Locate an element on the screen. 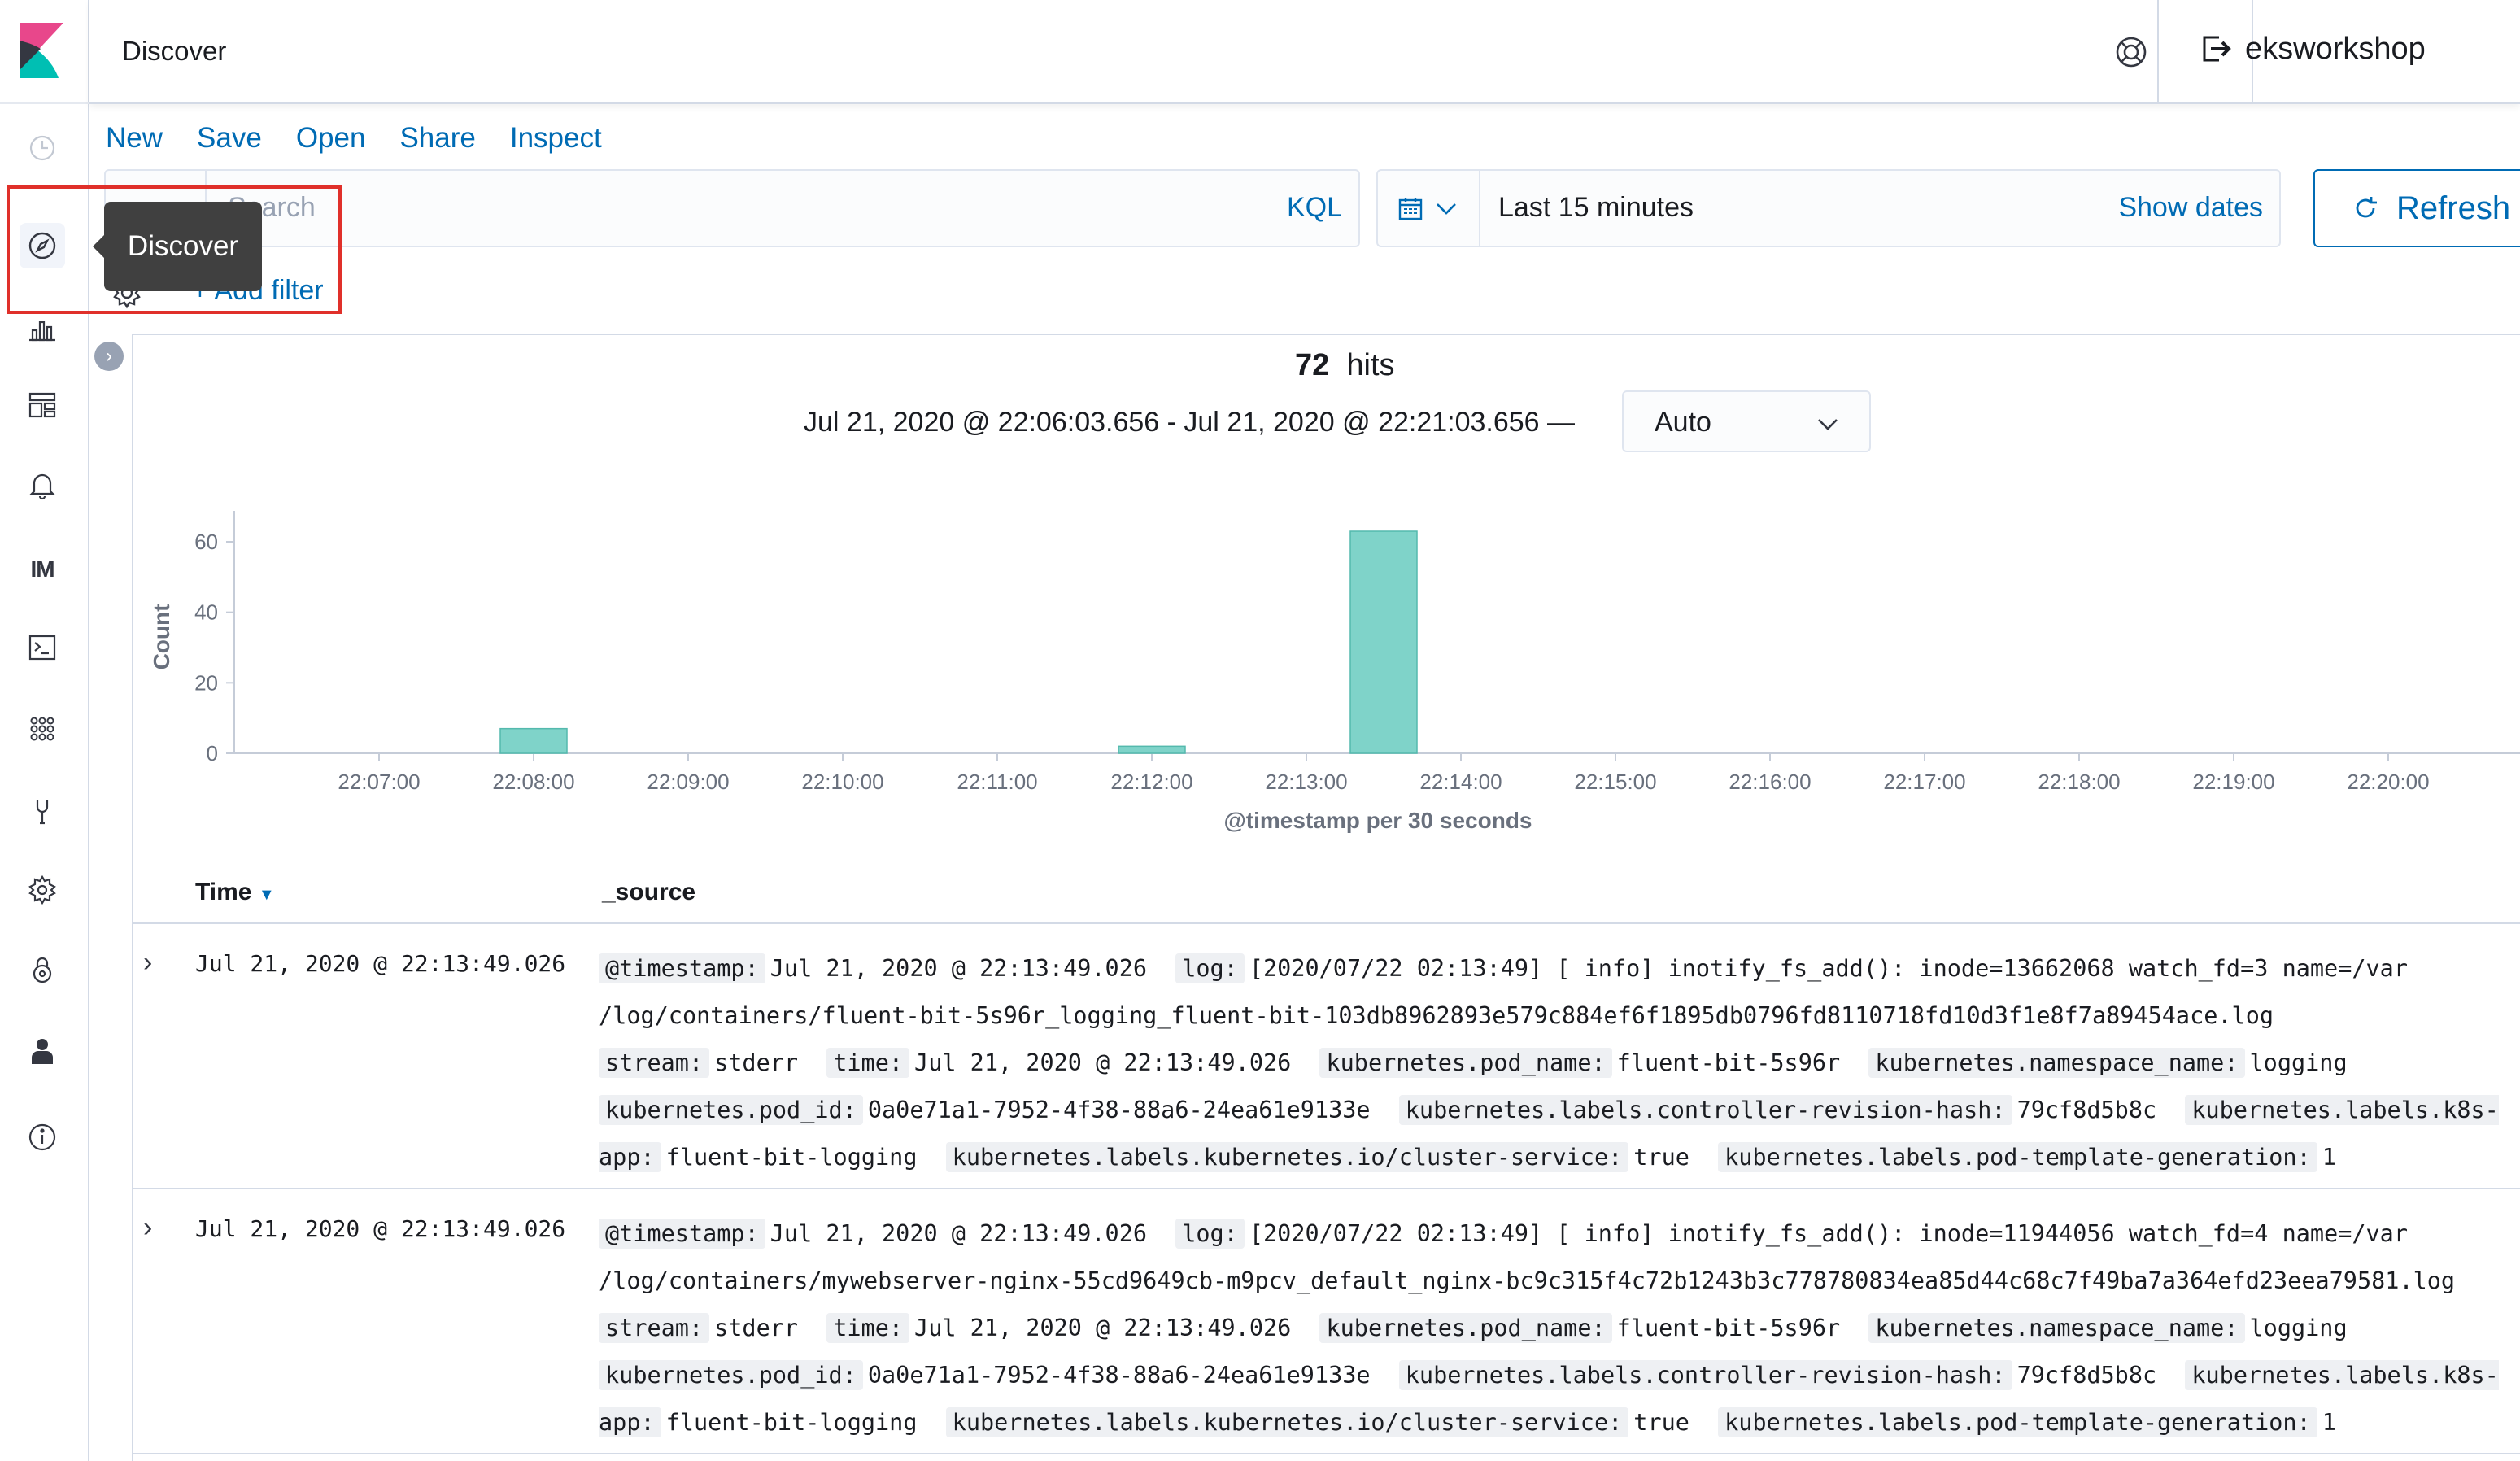 This screenshot has height=1461, width=2520. highlight-box is located at coordinates (174, 250).